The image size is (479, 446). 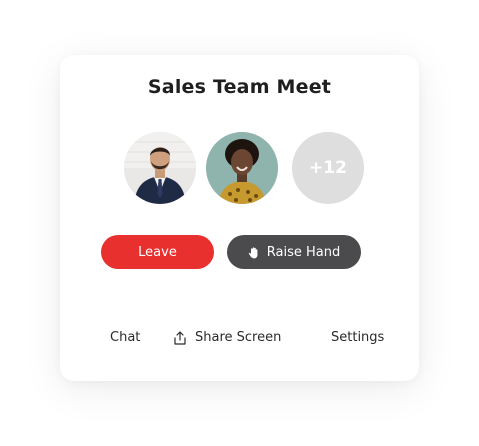 I want to click on settings-button-label: Settings, so click(x=358, y=337).